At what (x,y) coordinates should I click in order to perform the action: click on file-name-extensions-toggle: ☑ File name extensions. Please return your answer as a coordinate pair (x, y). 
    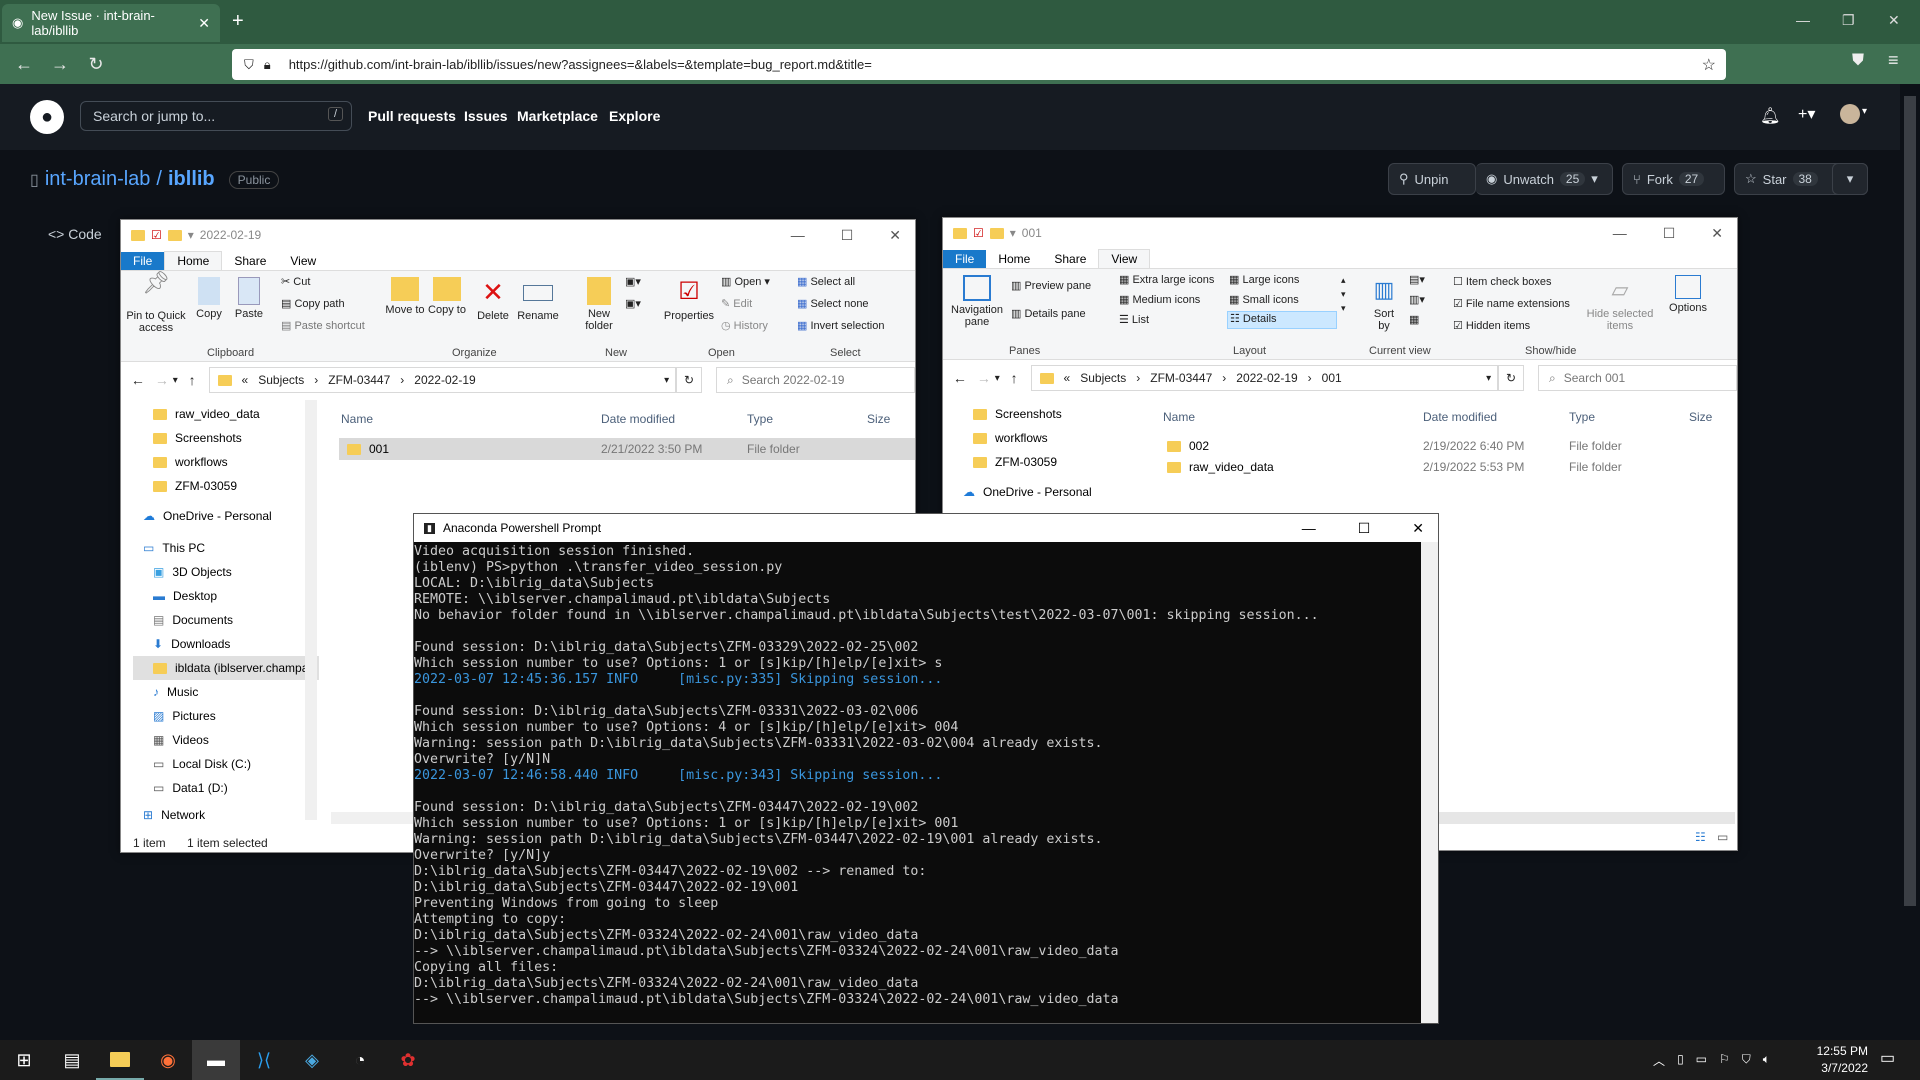
    Looking at the image, I should click on (1511, 303).